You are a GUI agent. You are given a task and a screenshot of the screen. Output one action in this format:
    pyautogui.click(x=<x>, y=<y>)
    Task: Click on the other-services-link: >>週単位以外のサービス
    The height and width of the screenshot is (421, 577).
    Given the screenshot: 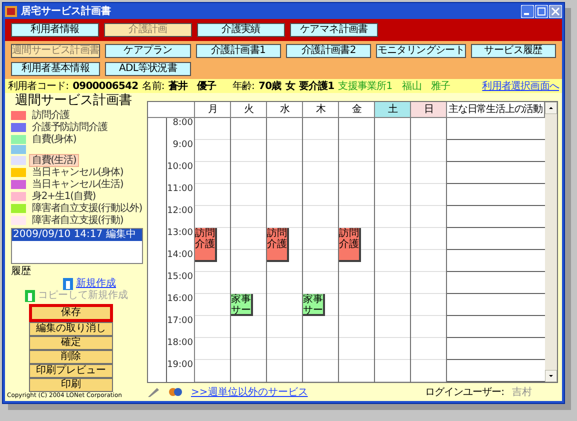 What is the action you would take?
    pyautogui.click(x=249, y=392)
    